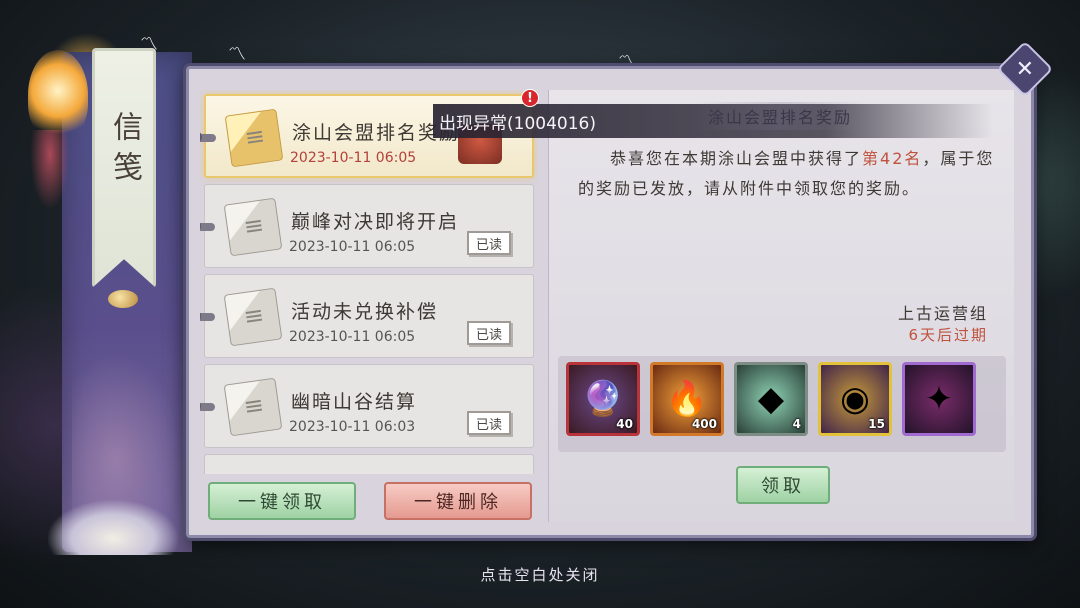 The height and width of the screenshot is (608, 1080). I want to click on mail-title: 巅峰对决即将开启, so click(375, 222).